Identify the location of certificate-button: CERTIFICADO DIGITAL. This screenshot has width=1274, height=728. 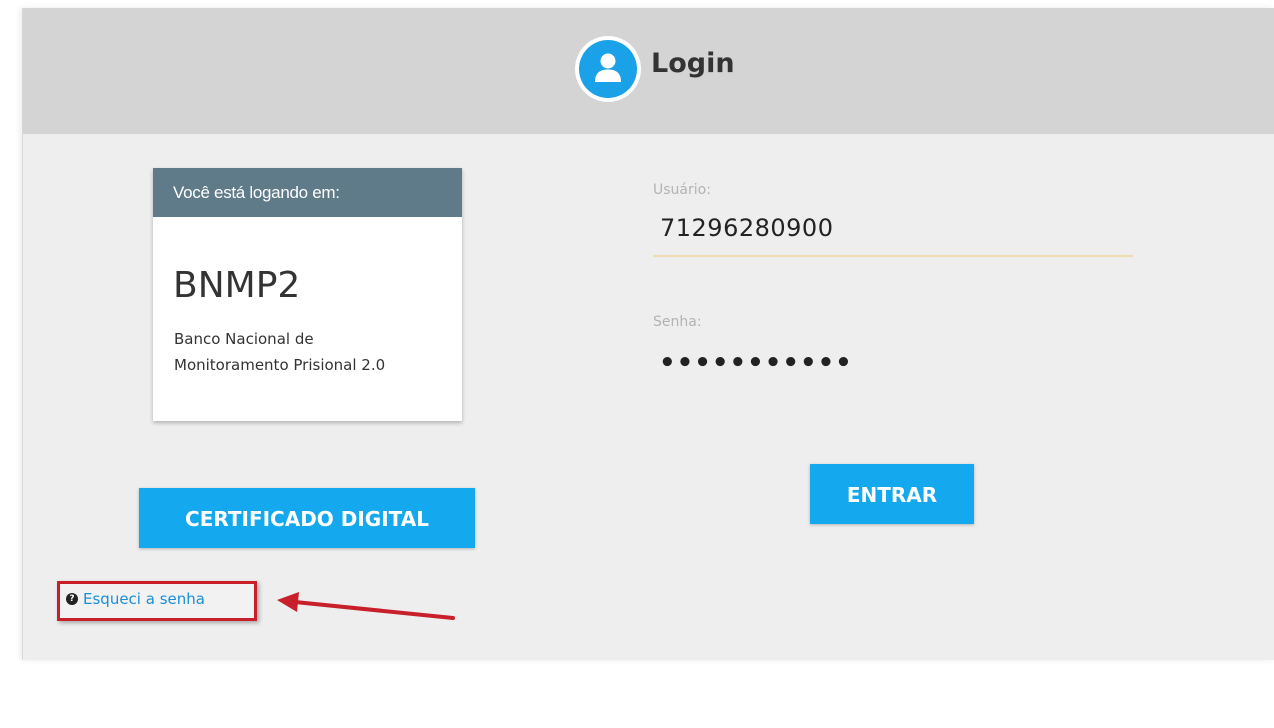
(307, 518).